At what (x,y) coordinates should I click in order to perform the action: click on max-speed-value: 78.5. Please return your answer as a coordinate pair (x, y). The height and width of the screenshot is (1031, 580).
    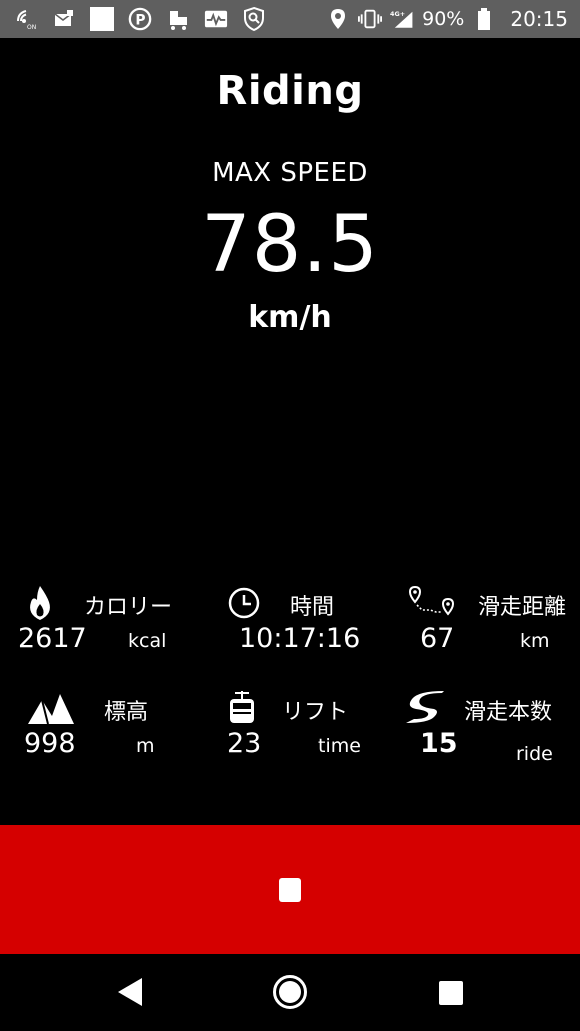
    Looking at the image, I should click on (290, 245).